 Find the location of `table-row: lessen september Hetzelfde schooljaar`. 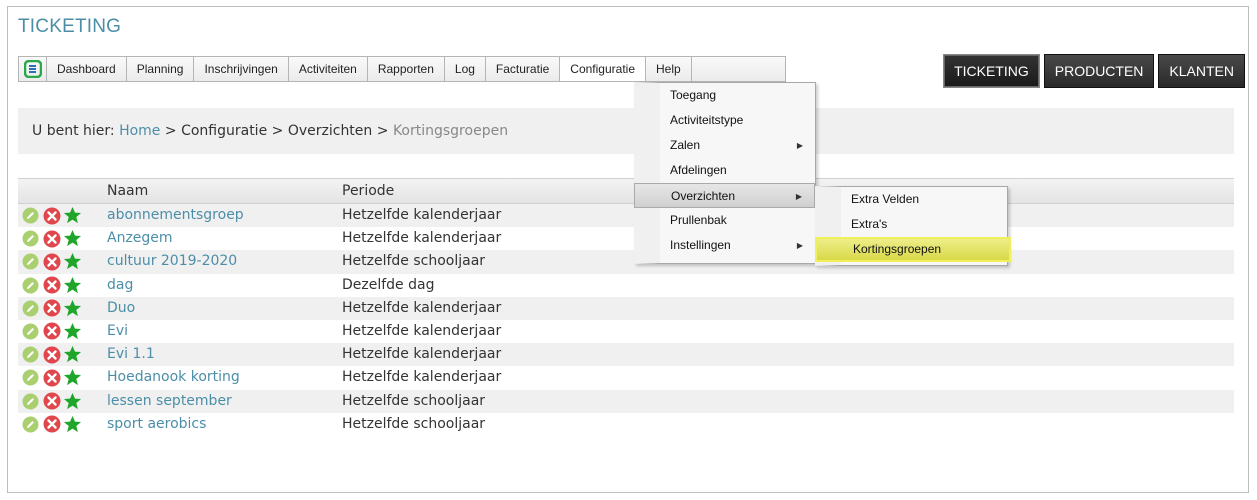

table-row: lessen september Hetzelfde schooljaar is located at coordinates (626, 401).